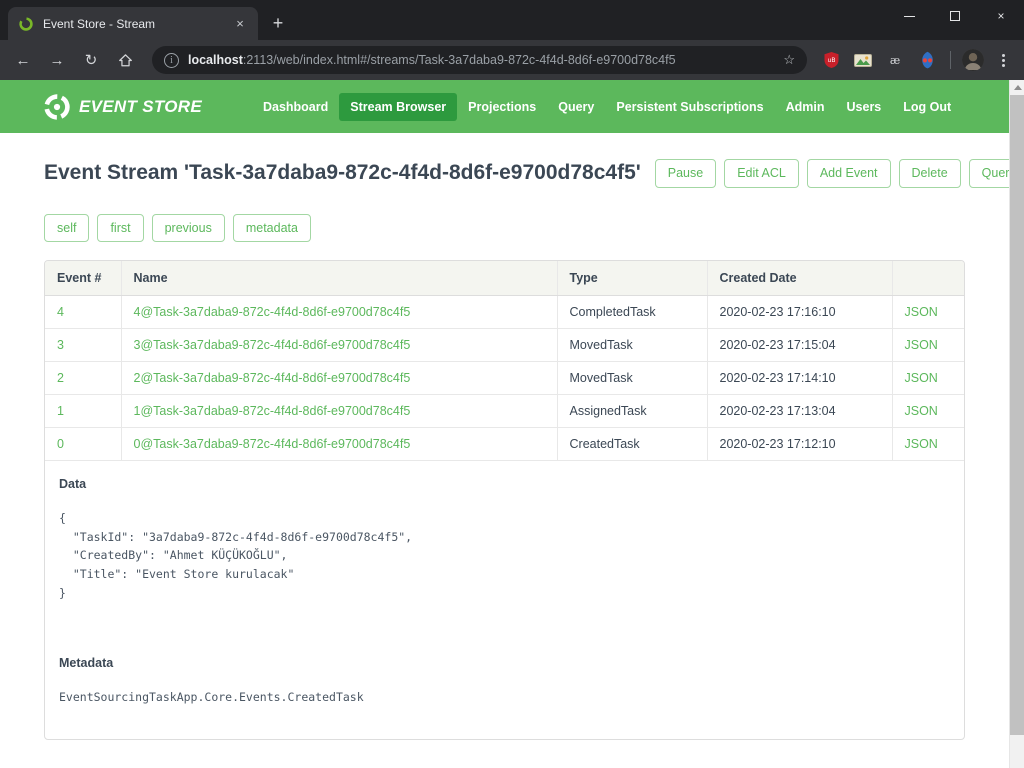  Describe the element at coordinates (1017, 87) in the screenshot. I see `scrollbar-up-arrow-icon` at that location.